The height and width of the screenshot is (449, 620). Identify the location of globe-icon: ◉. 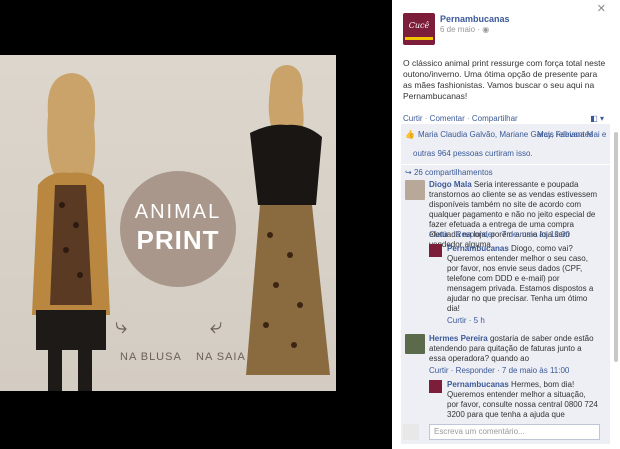
(486, 29).